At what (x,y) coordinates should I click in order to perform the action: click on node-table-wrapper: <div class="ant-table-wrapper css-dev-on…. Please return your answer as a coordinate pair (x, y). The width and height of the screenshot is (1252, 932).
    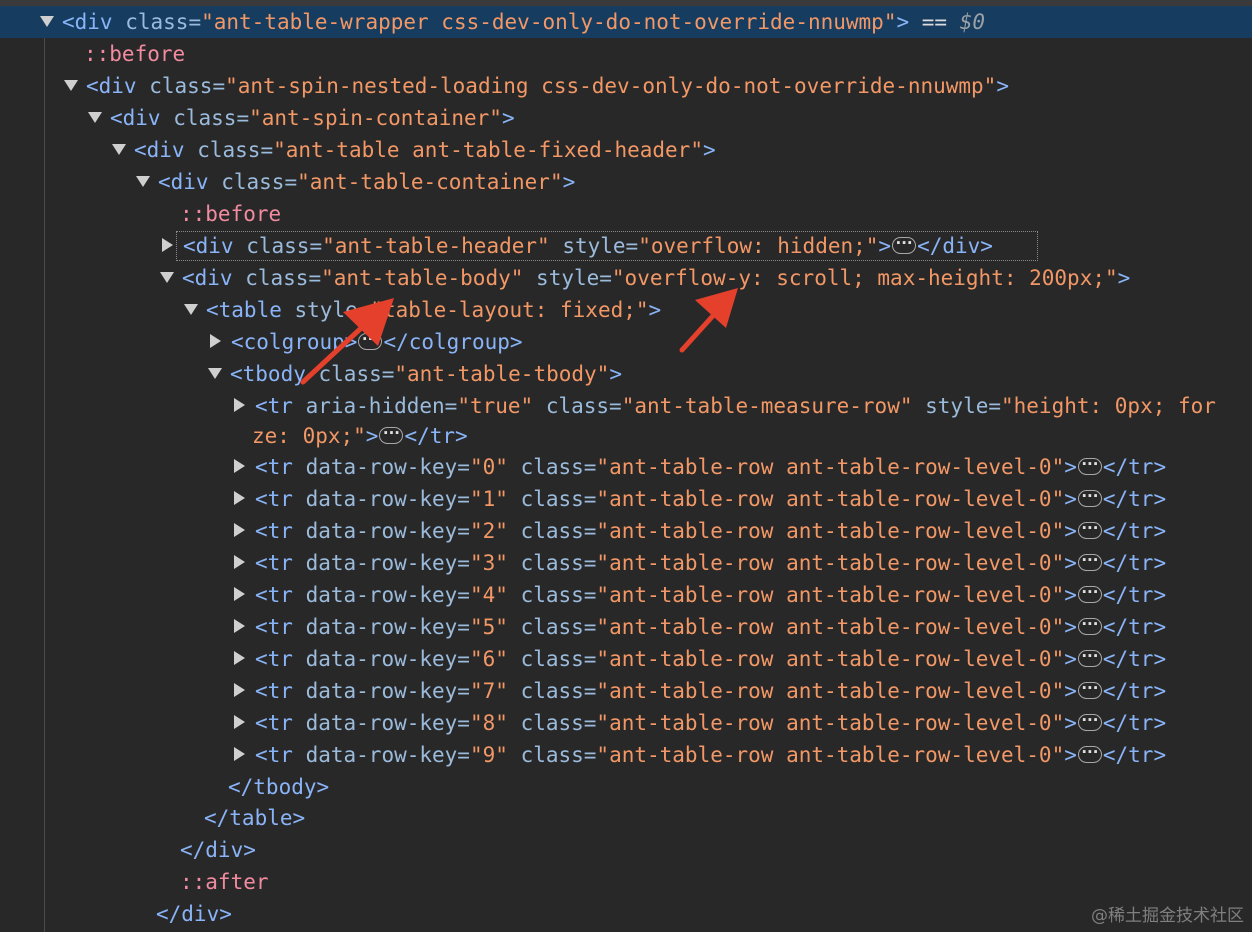
    Looking at the image, I should click on (512, 22).